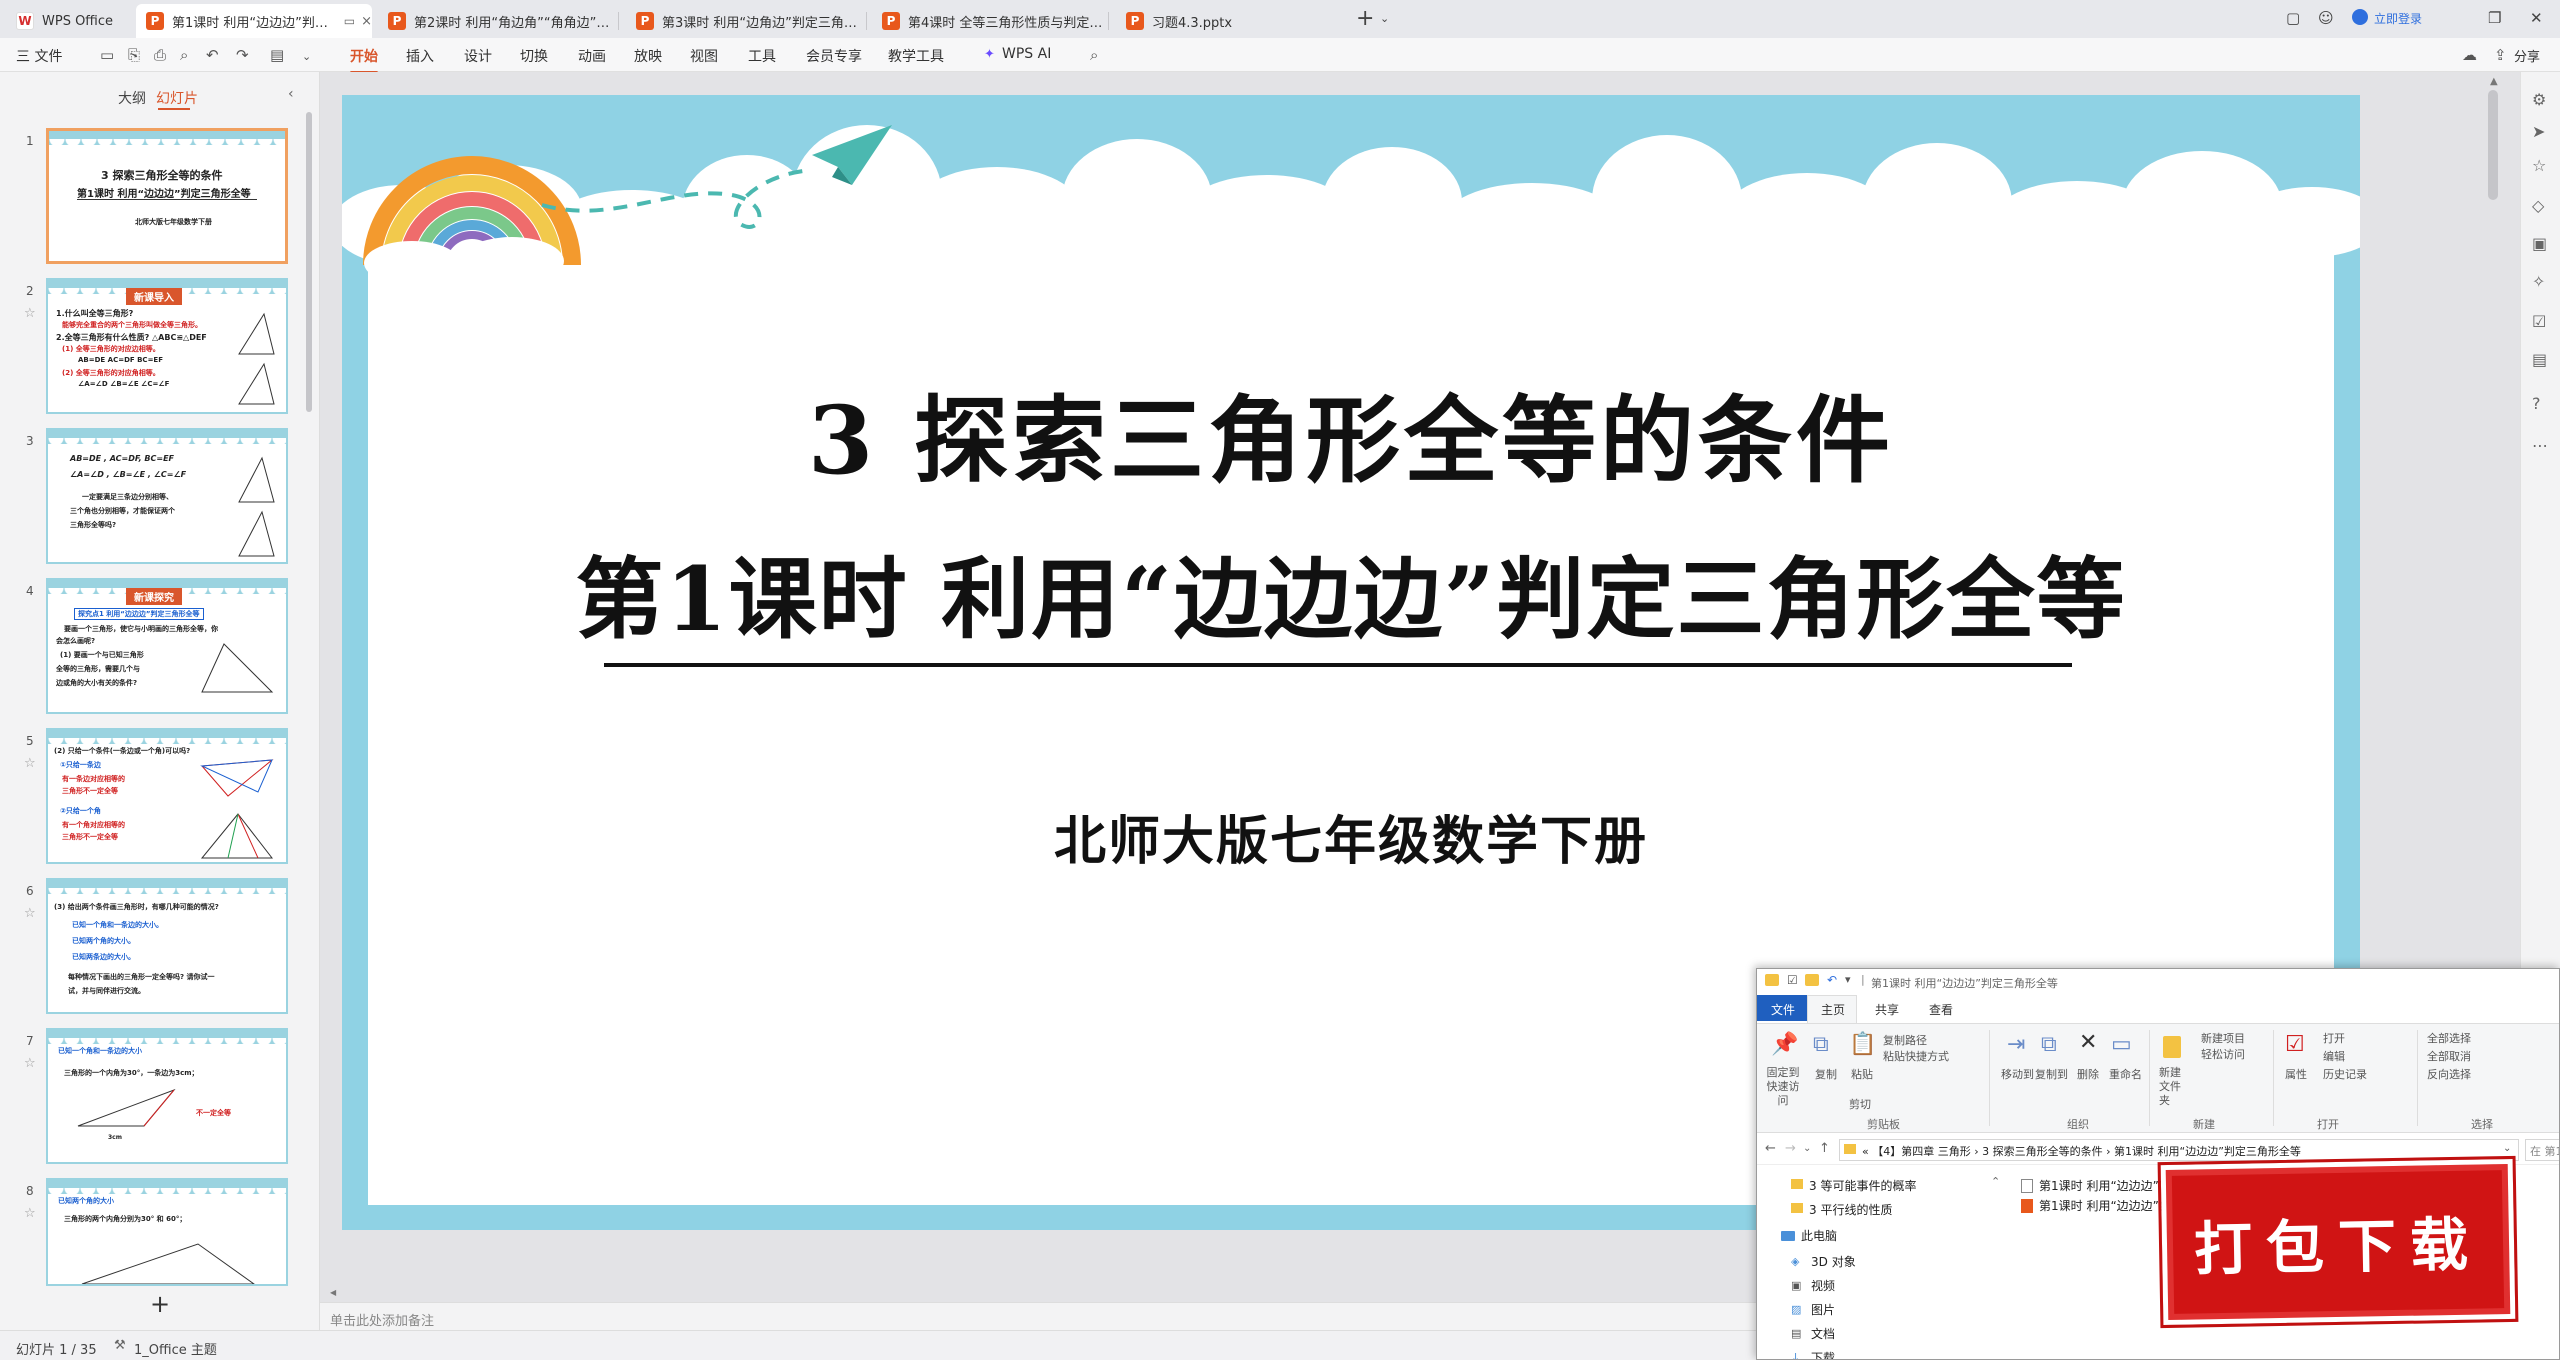 The image size is (2560, 1360). What do you see at coordinates (184, 55) in the screenshot?
I see `print-preview-icon: ⌕` at bounding box center [184, 55].